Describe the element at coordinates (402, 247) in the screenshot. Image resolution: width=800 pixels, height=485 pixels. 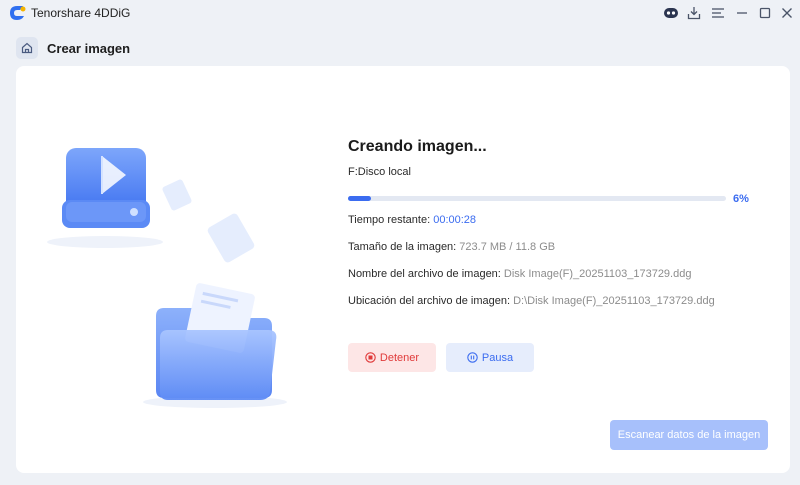
I see `image-size-label: Tamaño de la imagen:` at that location.